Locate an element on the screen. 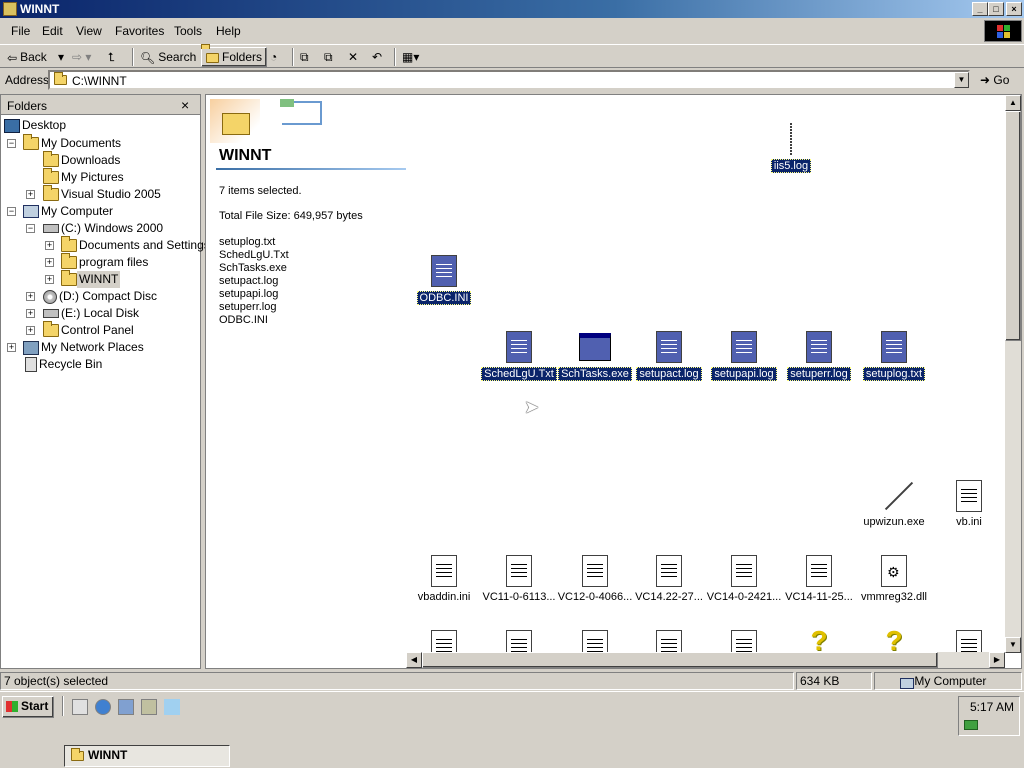 Image resolution: width=1024 pixels, height=768 pixels. search-button: 🔍︎ Search is located at coordinates (168, 57).